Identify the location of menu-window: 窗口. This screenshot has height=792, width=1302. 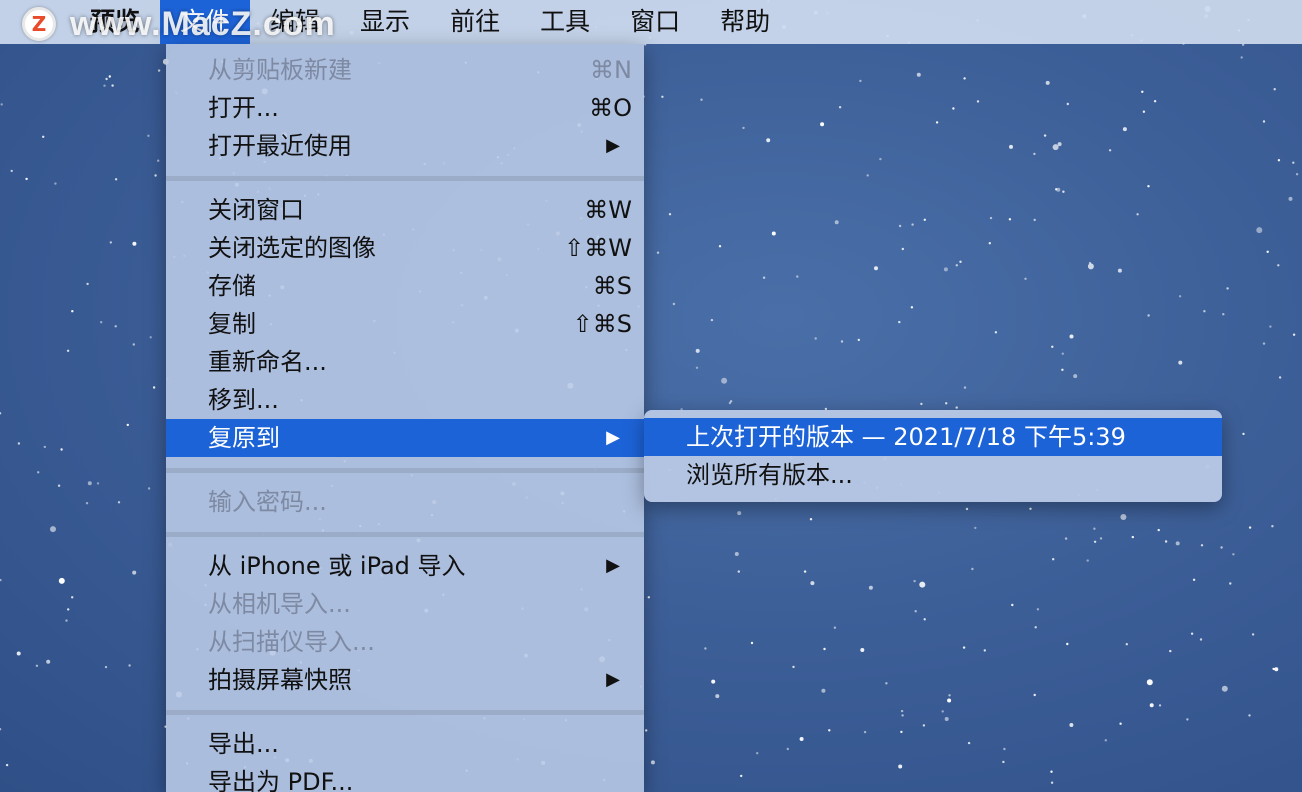
(655, 22).